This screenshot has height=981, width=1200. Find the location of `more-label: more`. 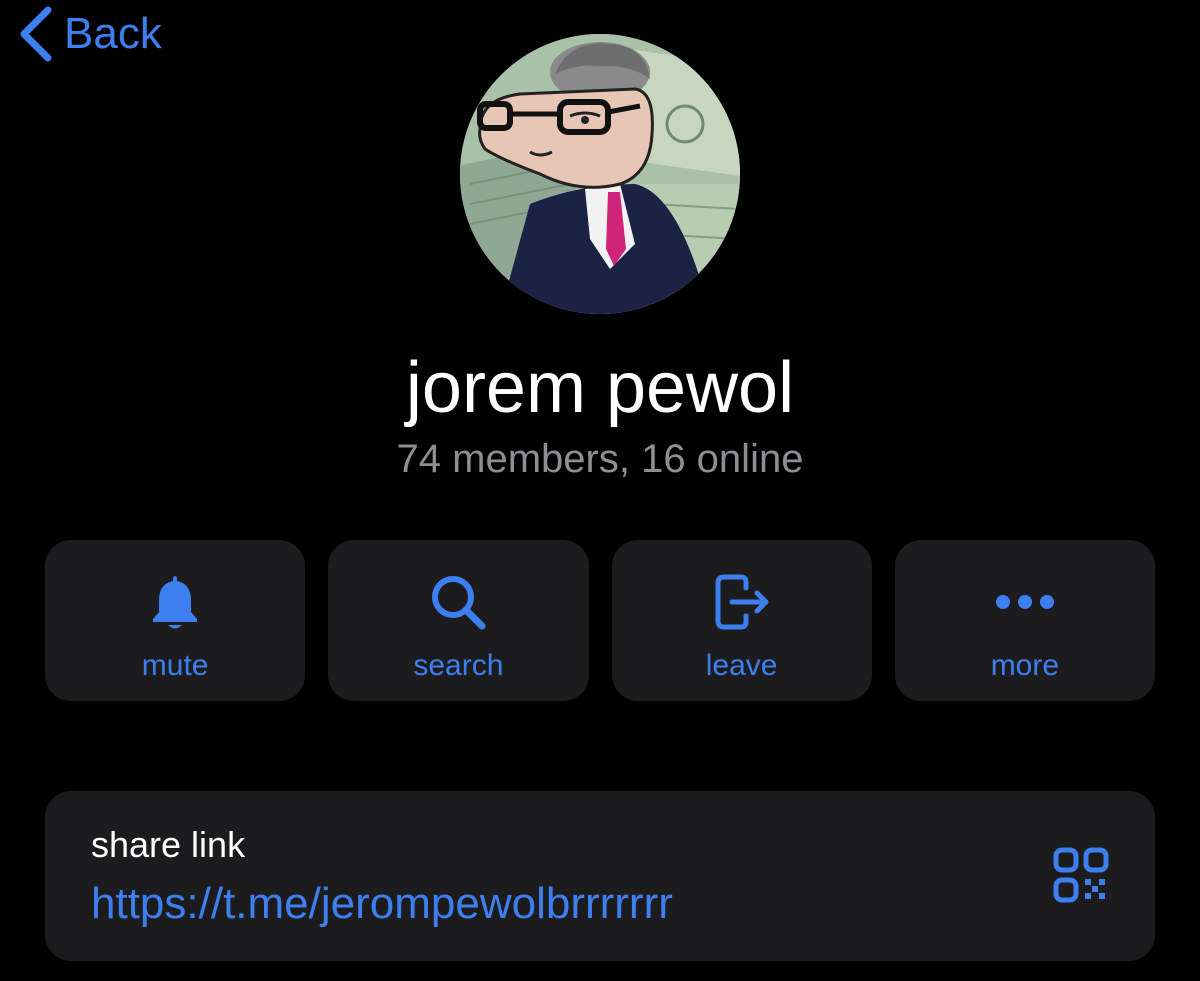

more-label: more is located at coordinates (1025, 665).